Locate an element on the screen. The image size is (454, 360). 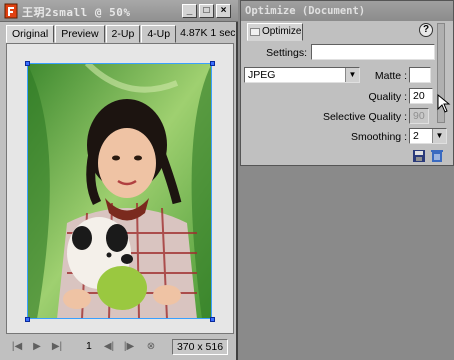
quality-field: 20 is located at coordinates (421, 96).